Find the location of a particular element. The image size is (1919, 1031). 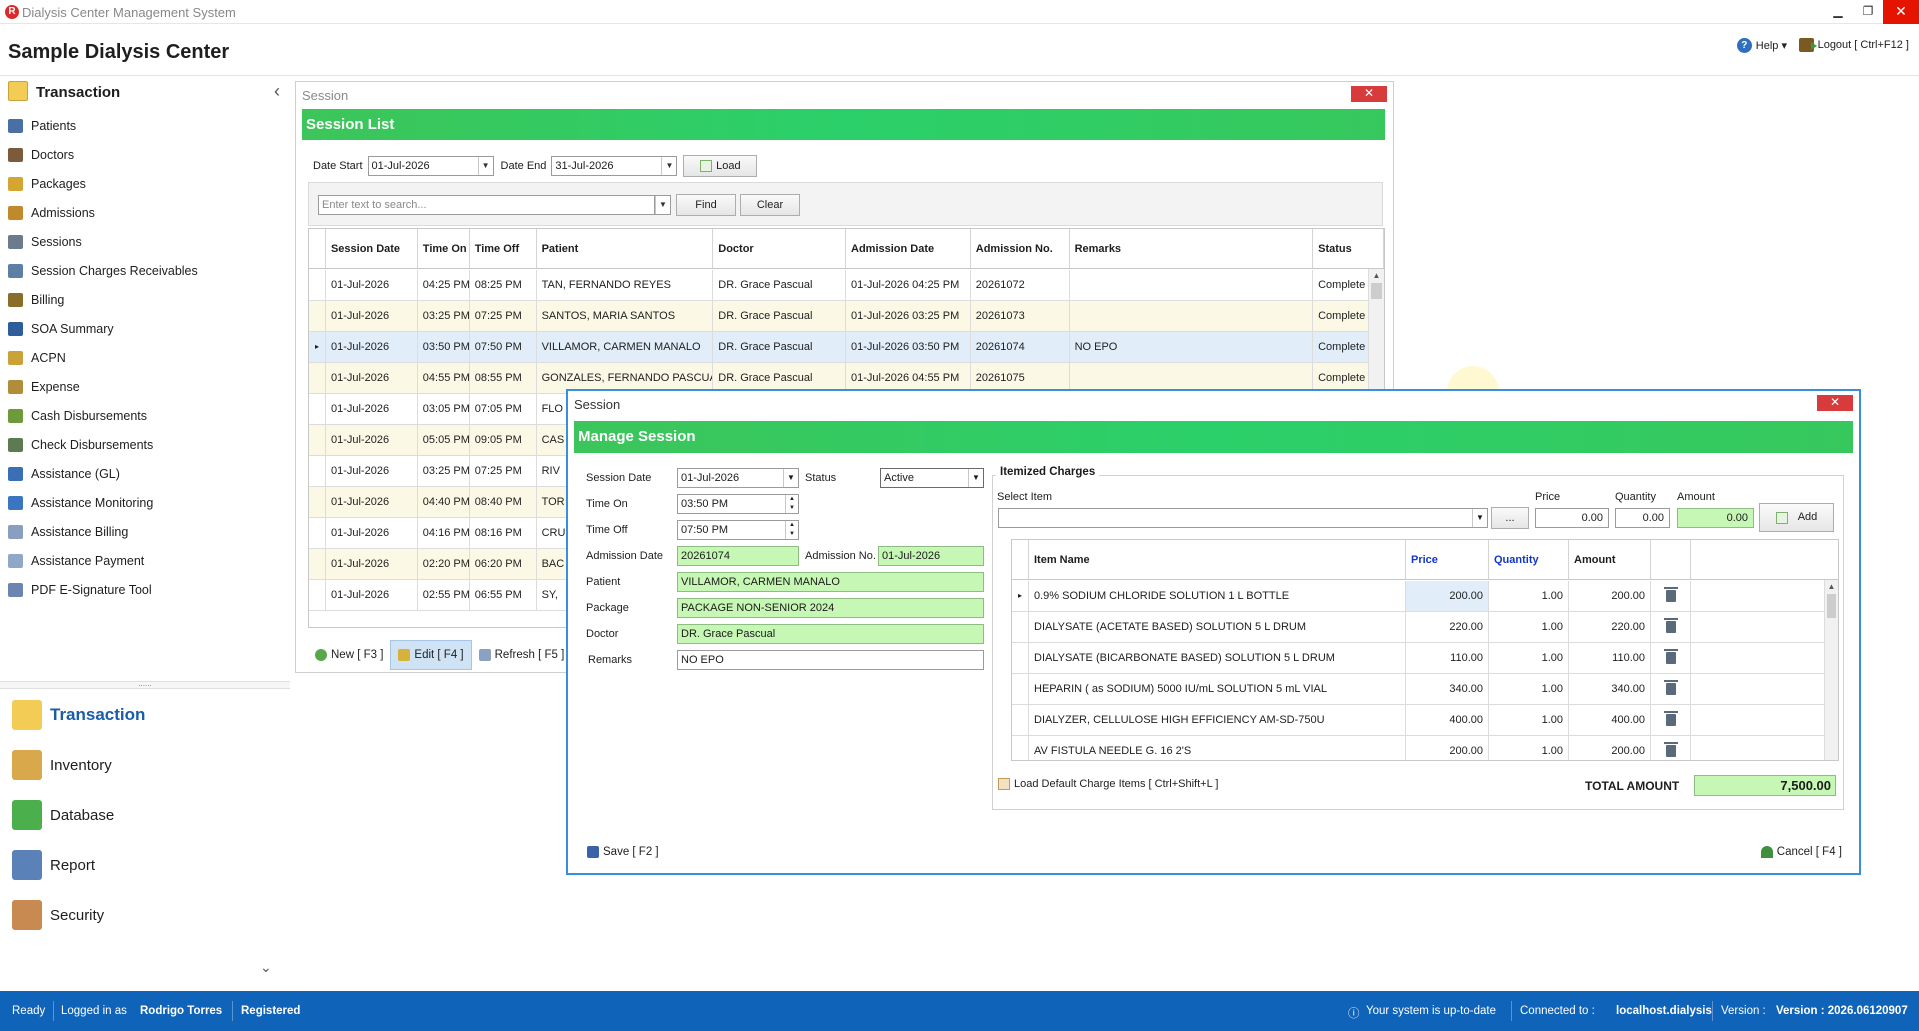

patient-field: VILLAMOR, CARMEN MANALO is located at coordinates (830, 582).